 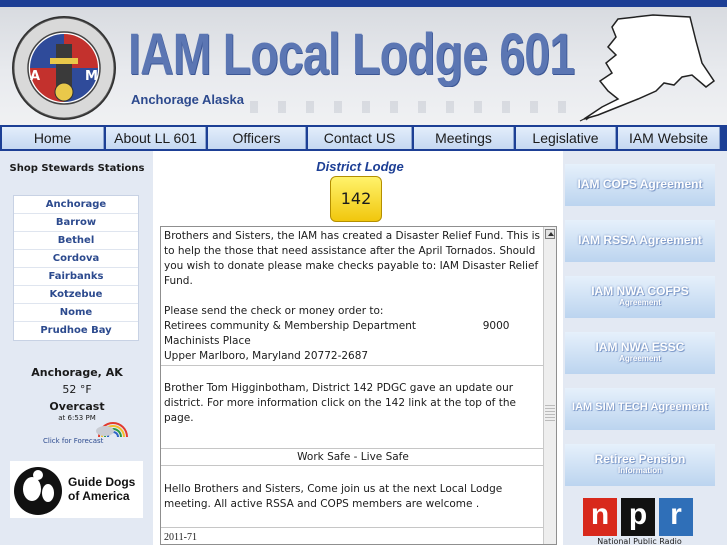 I want to click on iam-nwa-cofps-link: IAM NWA COFPS Agreement, so click(x=640, y=297).